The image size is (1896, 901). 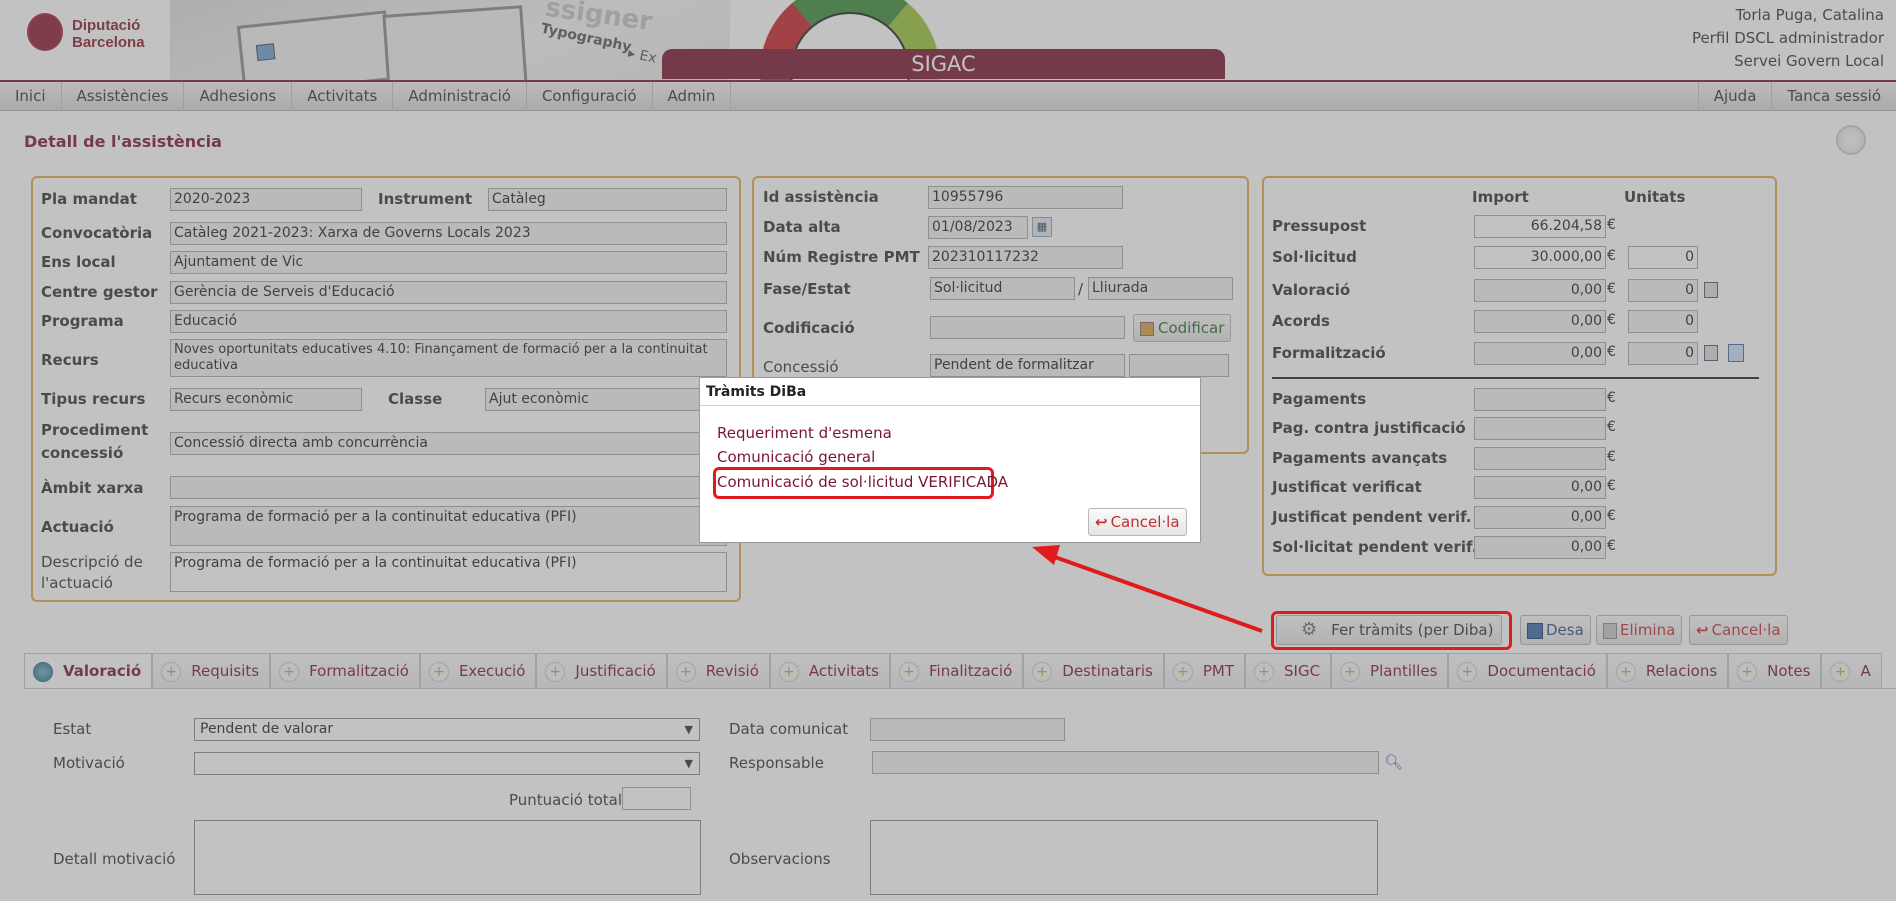 I want to click on annotation-arrow, so click(x=1147, y=589).